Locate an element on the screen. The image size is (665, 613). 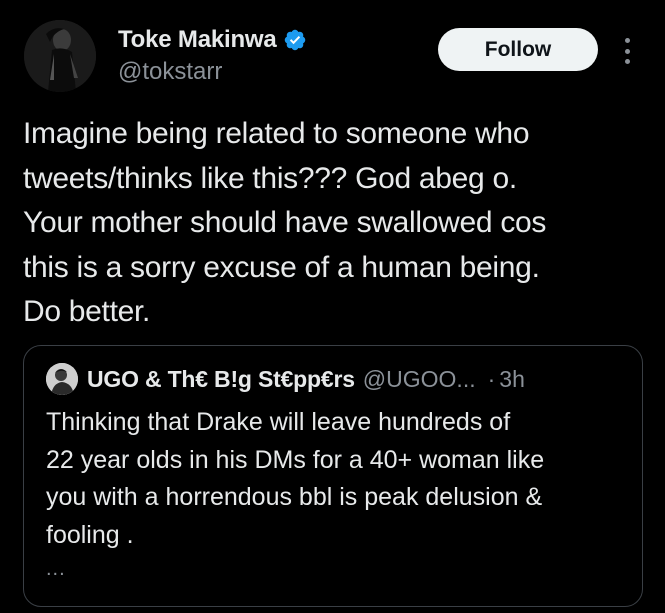
tweet-text-line: tweets/thinks like this??? God abeg o. is located at coordinates (270, 178).